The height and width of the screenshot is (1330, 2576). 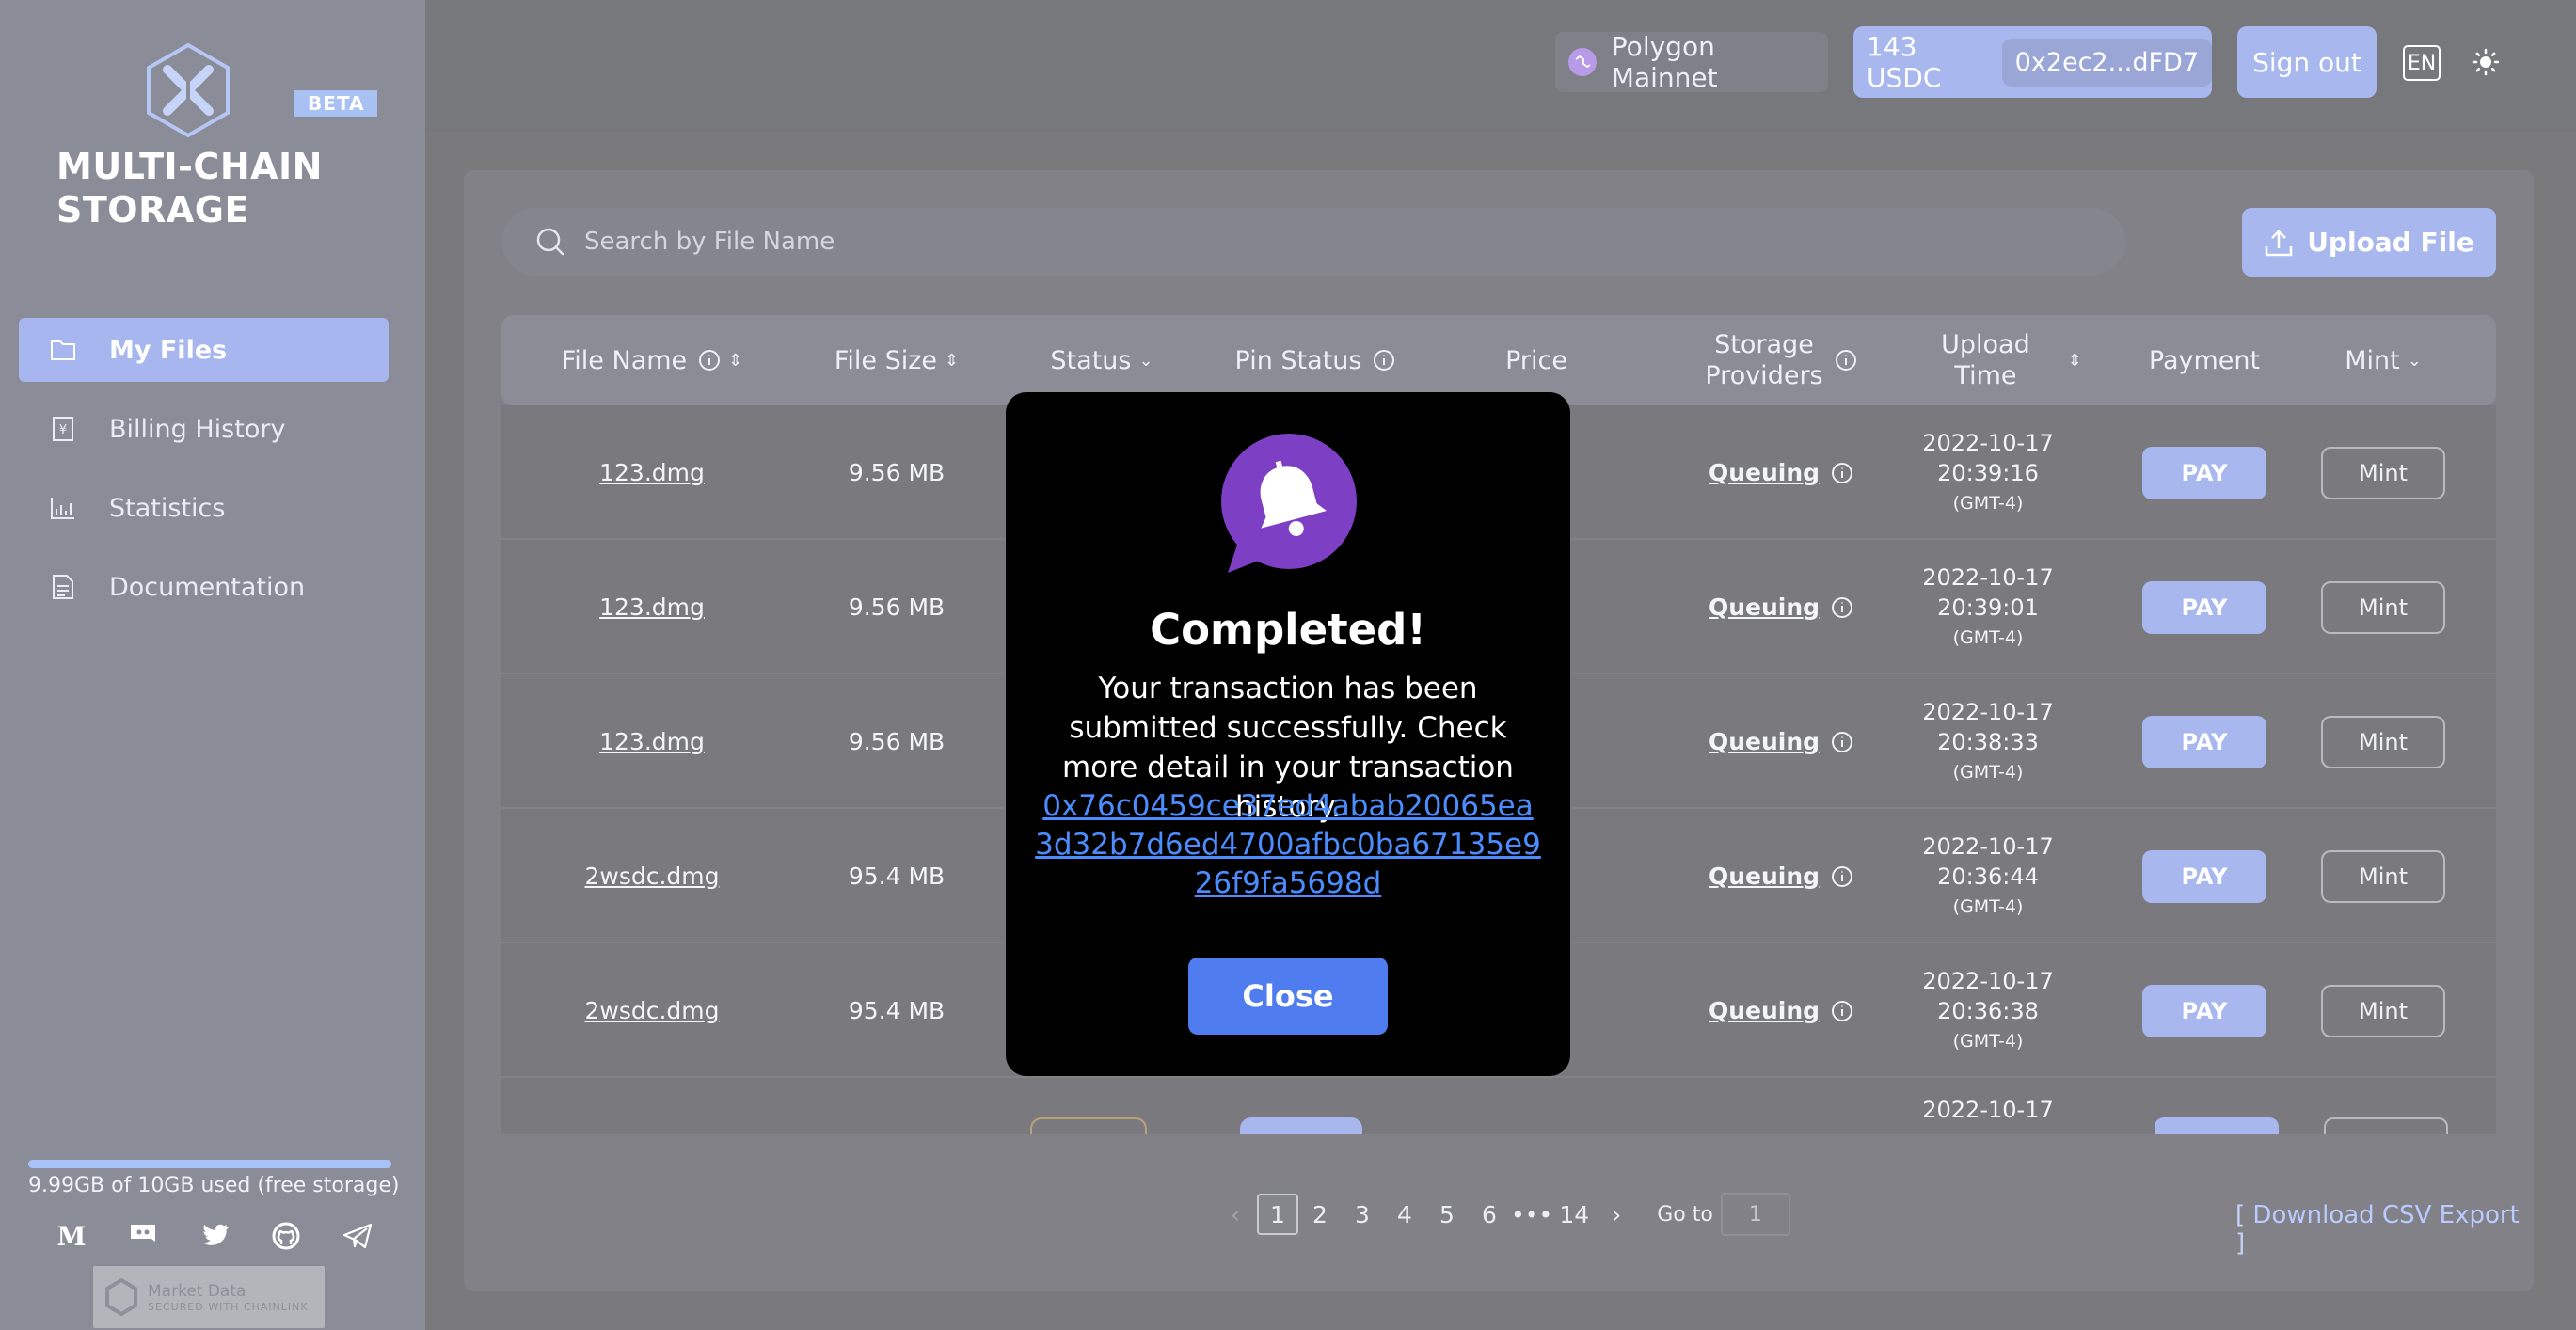 What do you see at coordinates (209, 1164) in the screenshot?
I see `storage-usage-fill` at bounding box center [209, 1164].